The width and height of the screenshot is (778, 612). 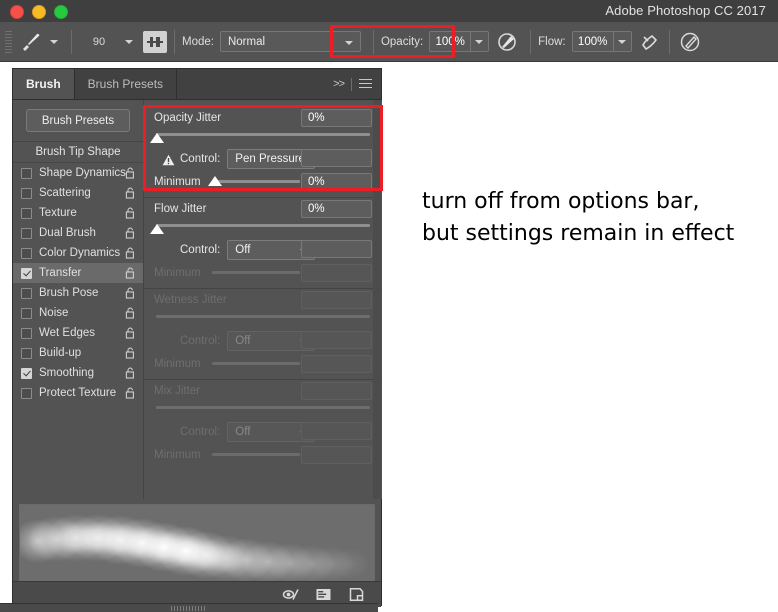 I want to click on sidebar-item-wet-edges: Wet Edges, so click(x=78, y=333).